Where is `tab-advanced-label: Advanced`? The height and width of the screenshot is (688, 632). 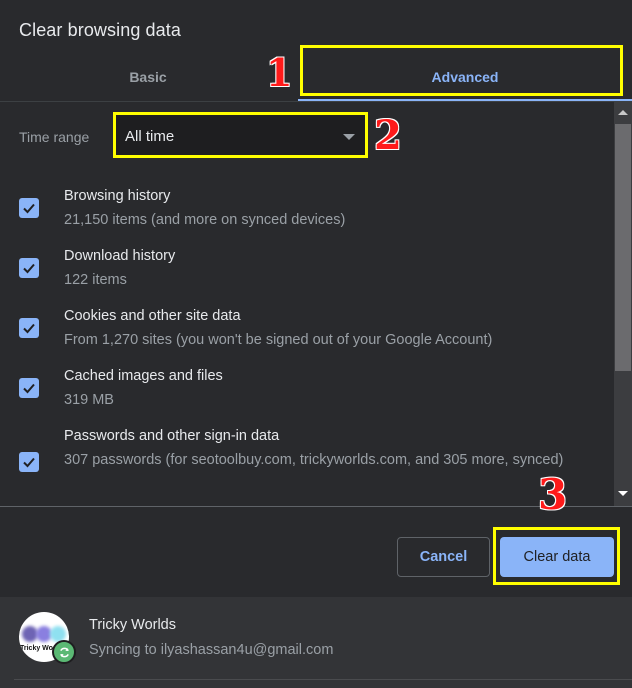
tab-advanced-label: Advanced is located at coordinates (465, 77).